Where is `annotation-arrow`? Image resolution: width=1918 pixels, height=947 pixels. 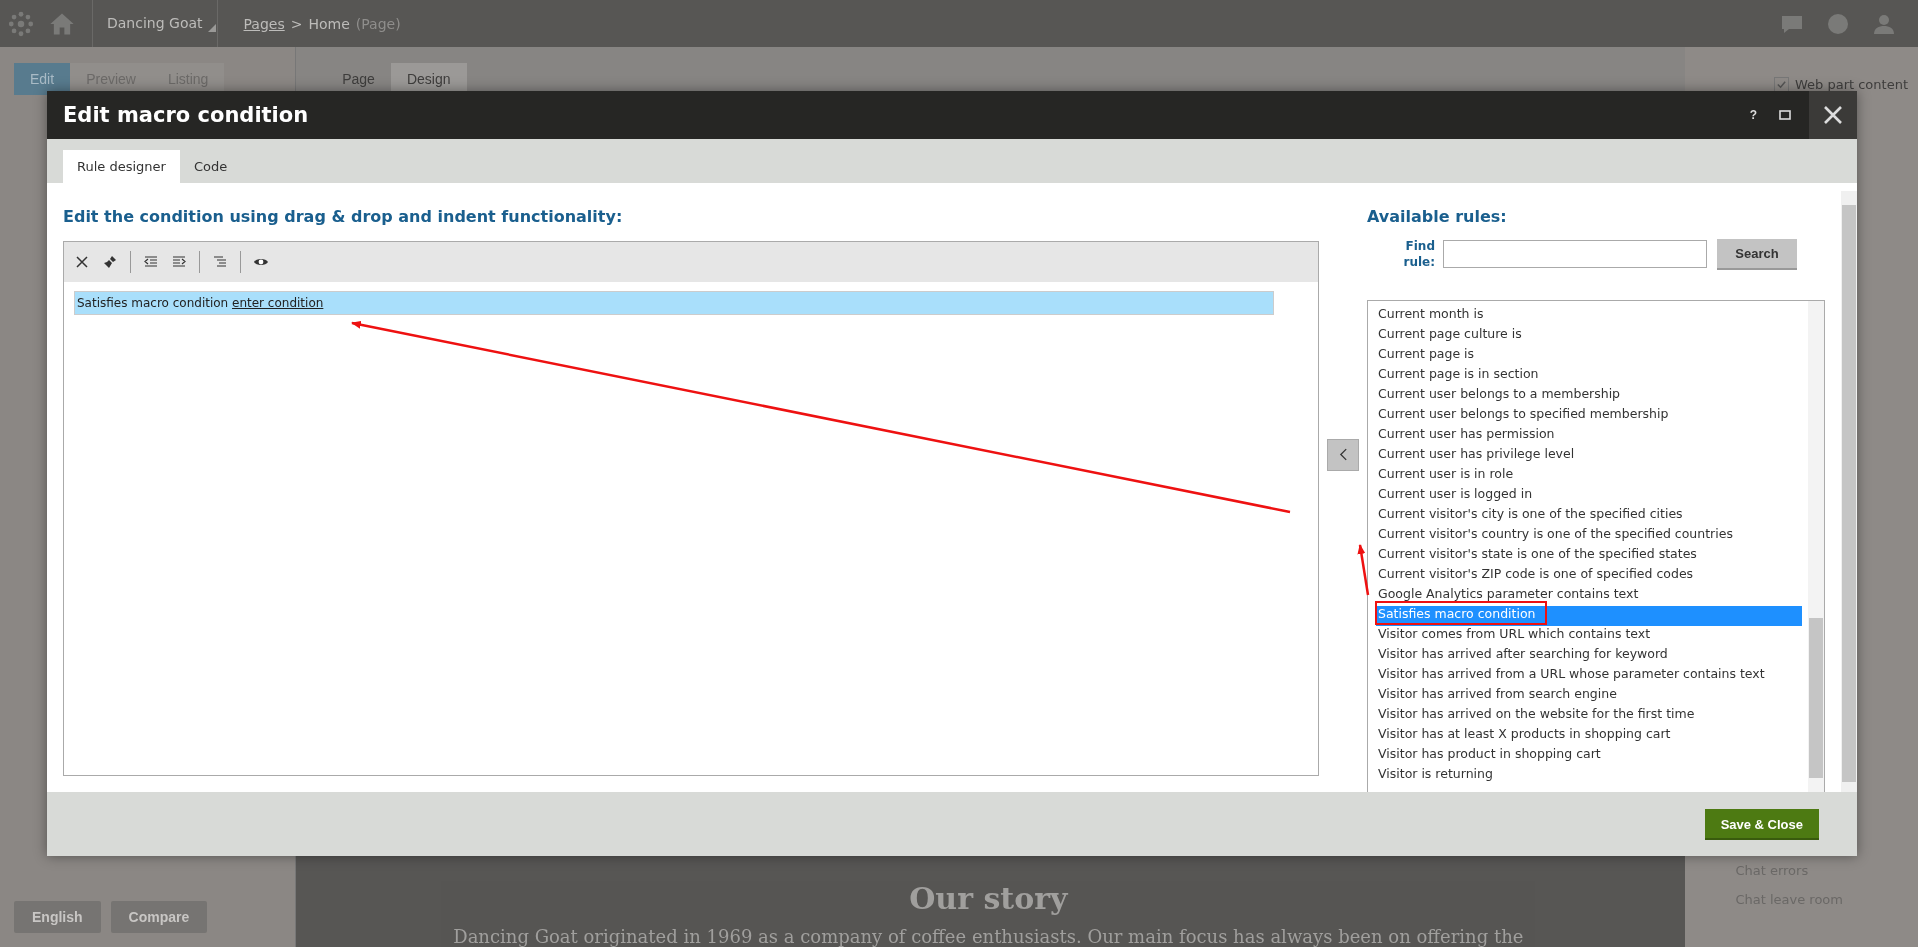 annotation-arrow is located at coordinates (1363, 570).